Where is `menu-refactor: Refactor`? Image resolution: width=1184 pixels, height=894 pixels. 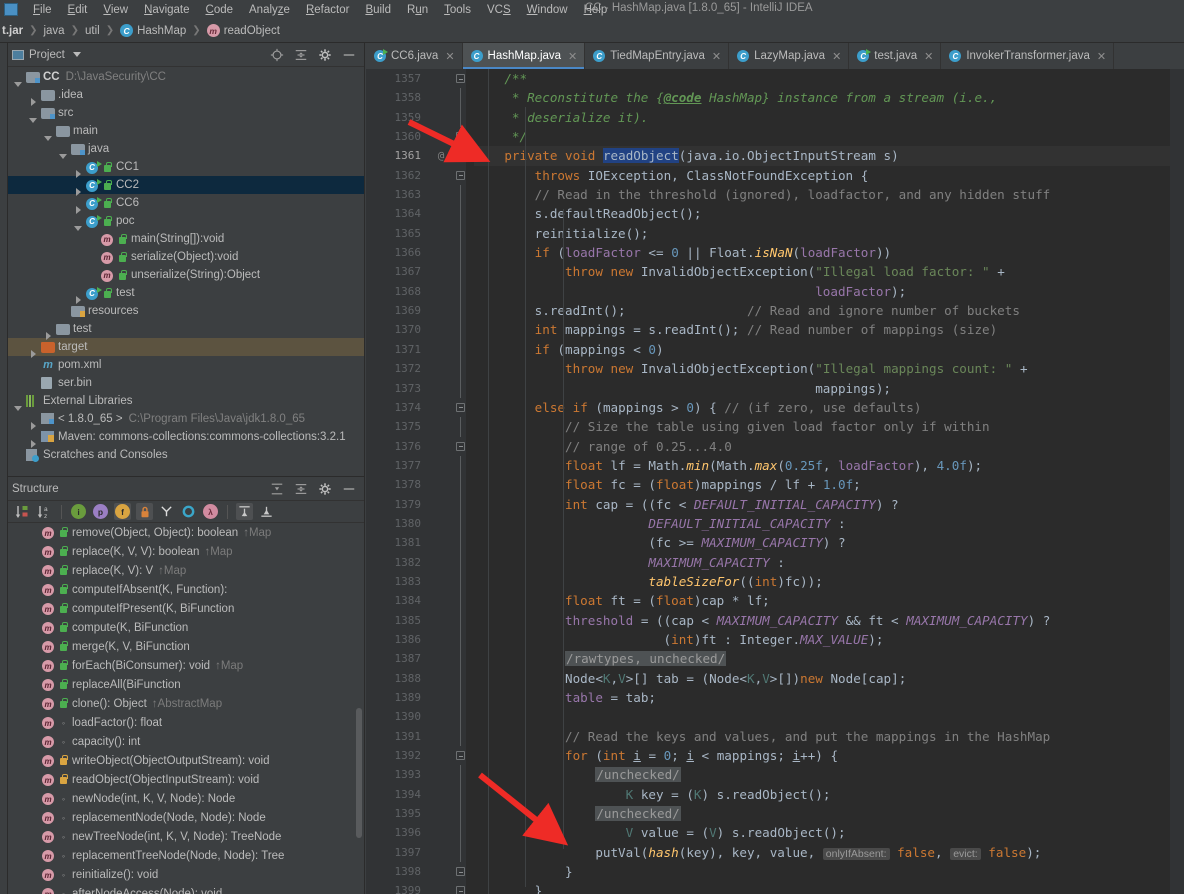 menu-refactor: Refactor is located at coordinates (327, 10).